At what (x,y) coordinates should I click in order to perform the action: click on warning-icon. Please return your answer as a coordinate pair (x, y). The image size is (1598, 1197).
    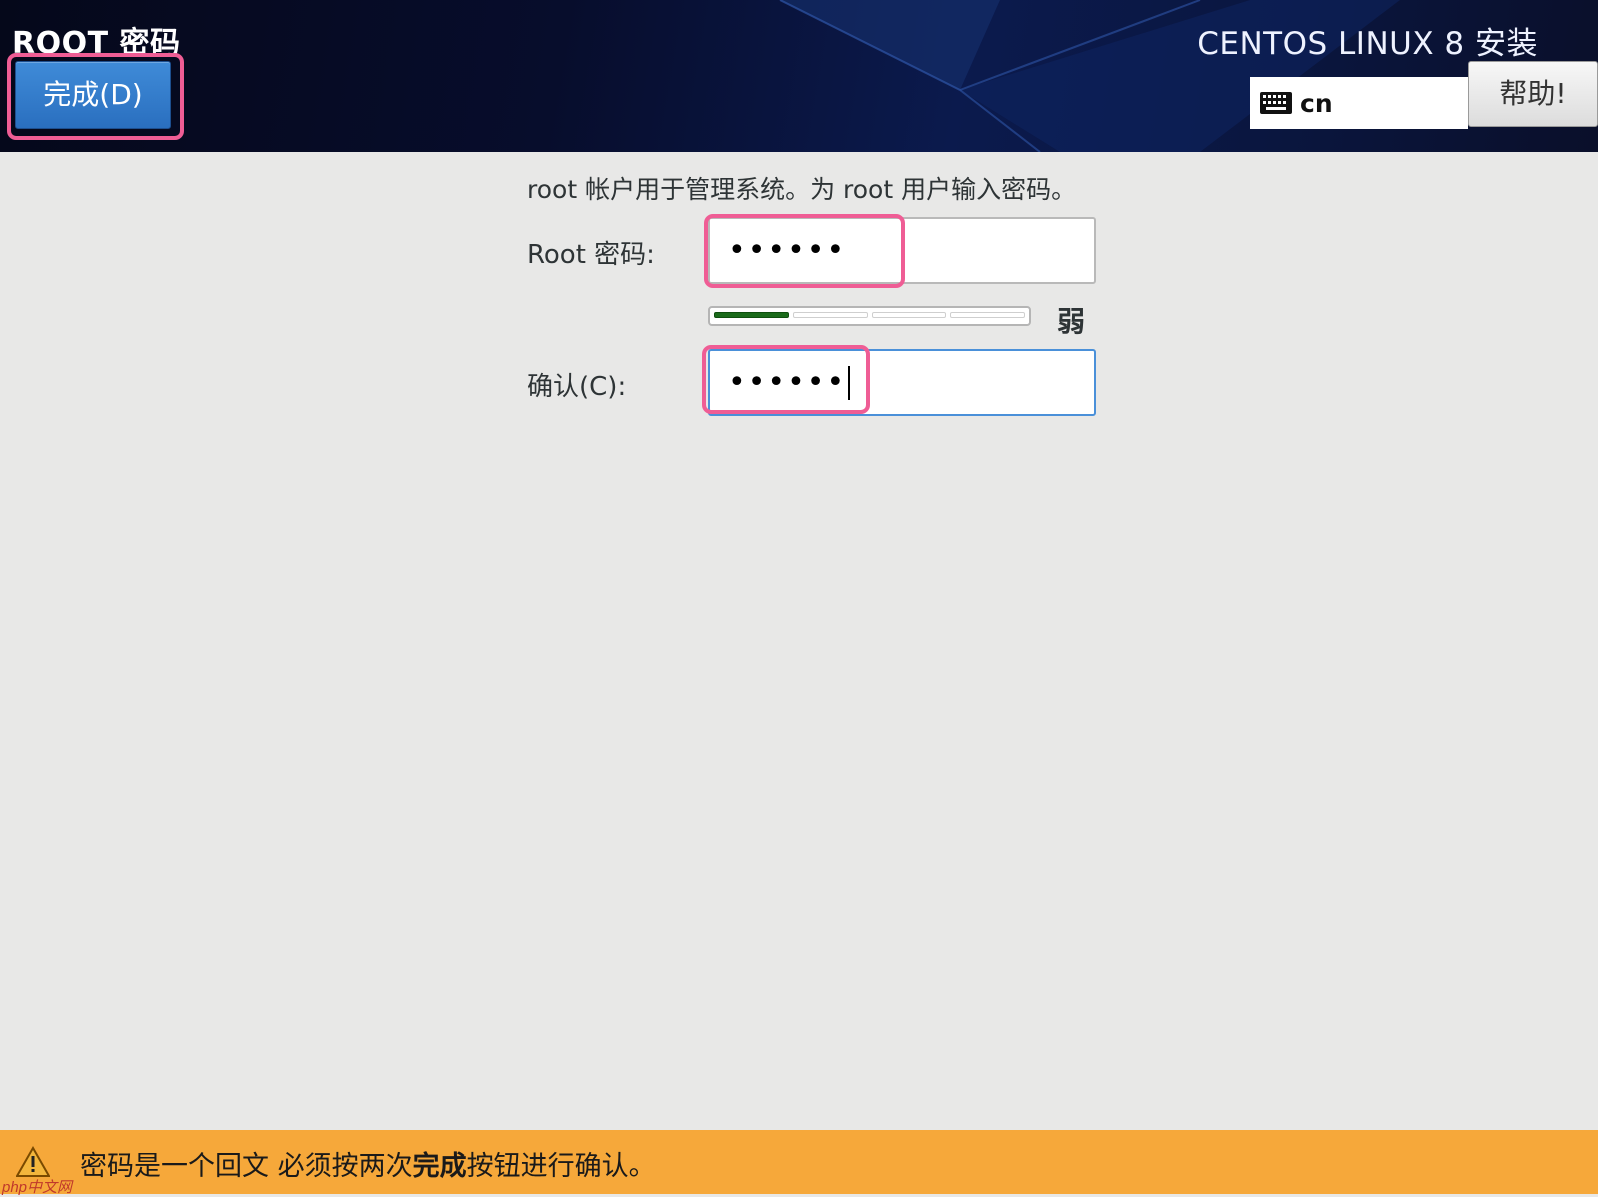
    Looking at the image, I should click on (33, 1161).